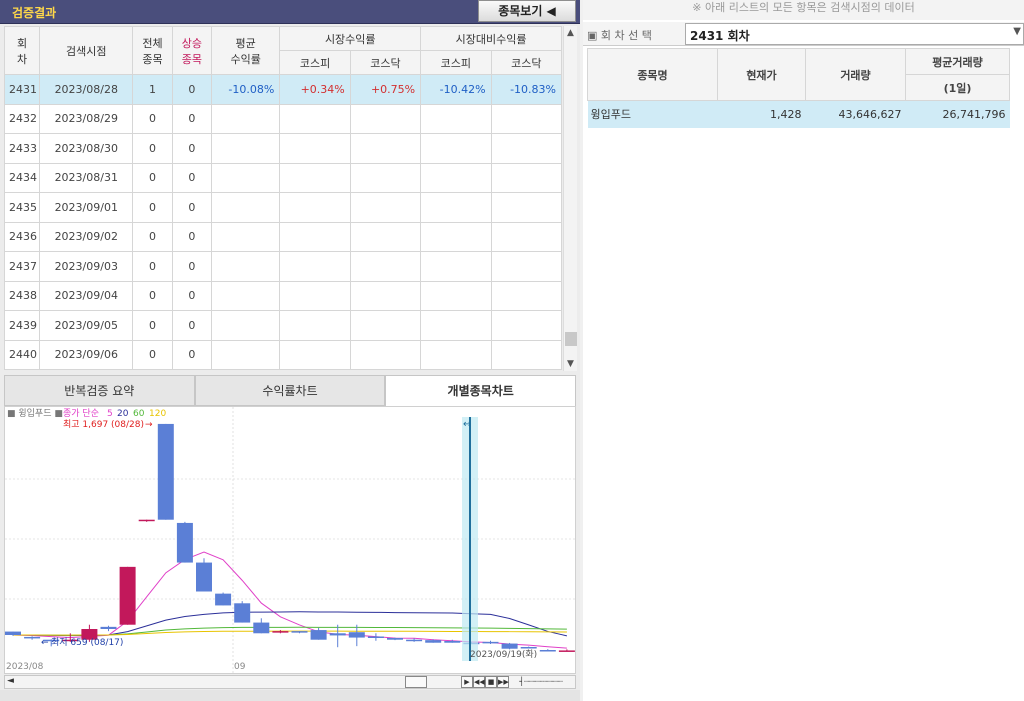 The image size is (1024, 701). What do you see at coordinates (652, 74) in the screenshot?
I see `col-name: 종목명` at bounding box center [652, 74].